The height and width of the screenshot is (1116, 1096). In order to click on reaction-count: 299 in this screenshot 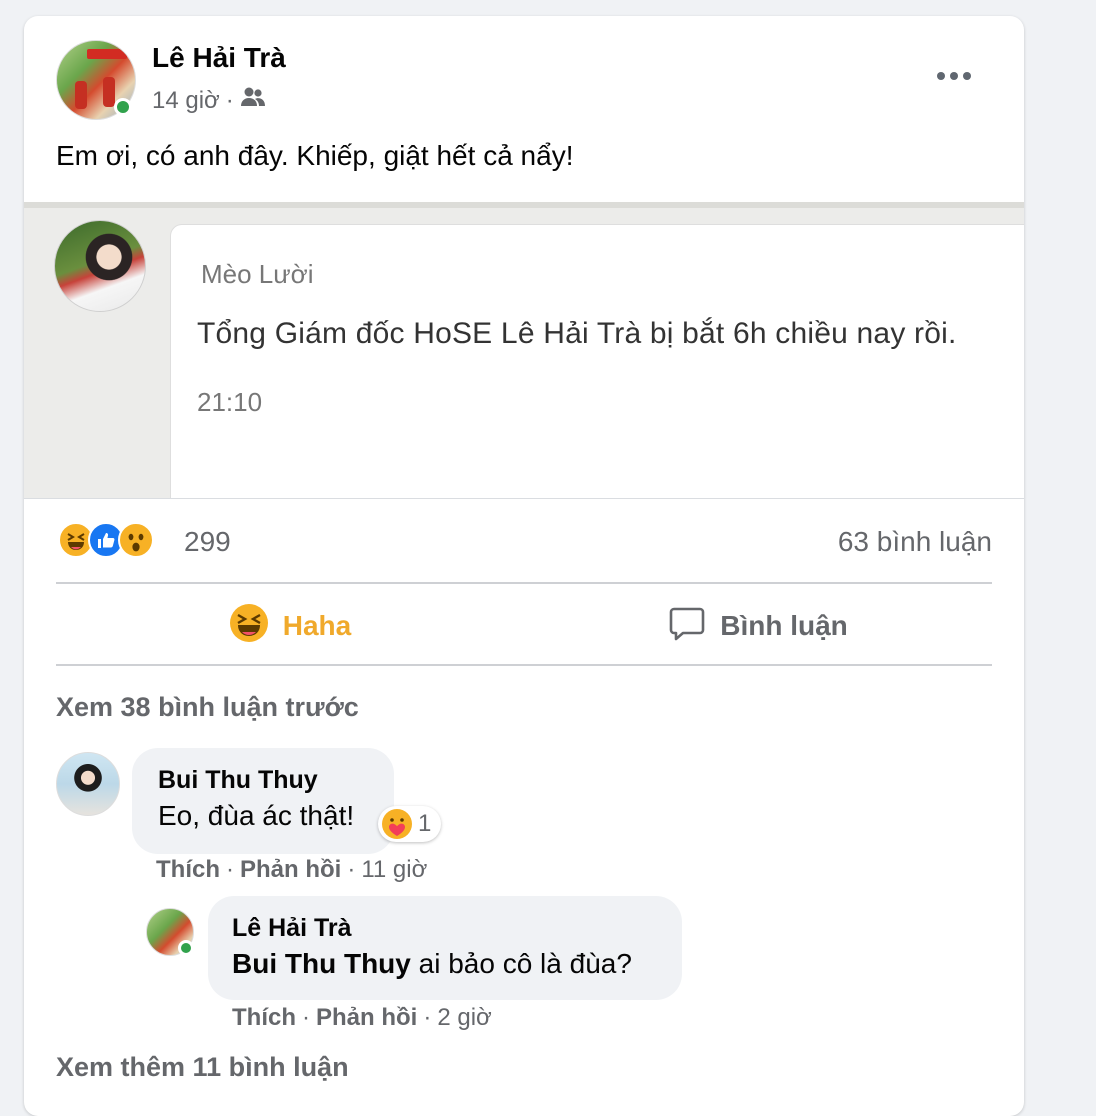, I will do `click(207, 542)`.